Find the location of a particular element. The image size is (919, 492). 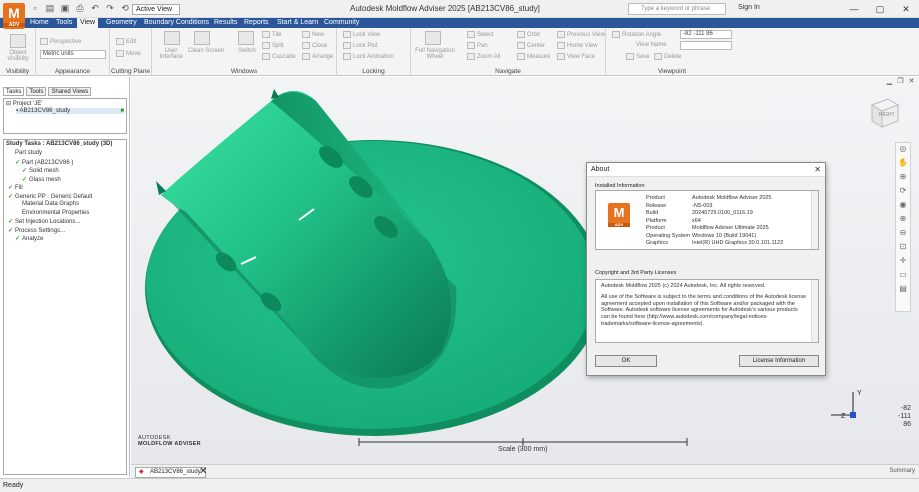

view-face-button: View Face is located at coordinates (576, 56).